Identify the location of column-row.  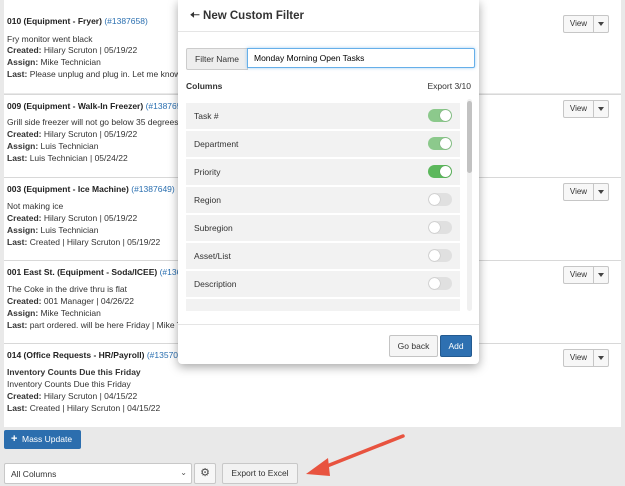
(323, 305).